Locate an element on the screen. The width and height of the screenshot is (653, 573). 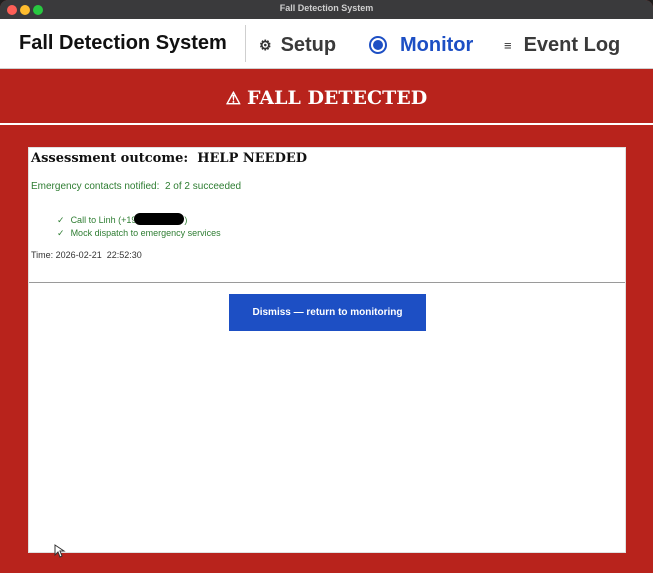
alert-banner: ⚠ FALL DETECTED is located at coordinates (326, 97).